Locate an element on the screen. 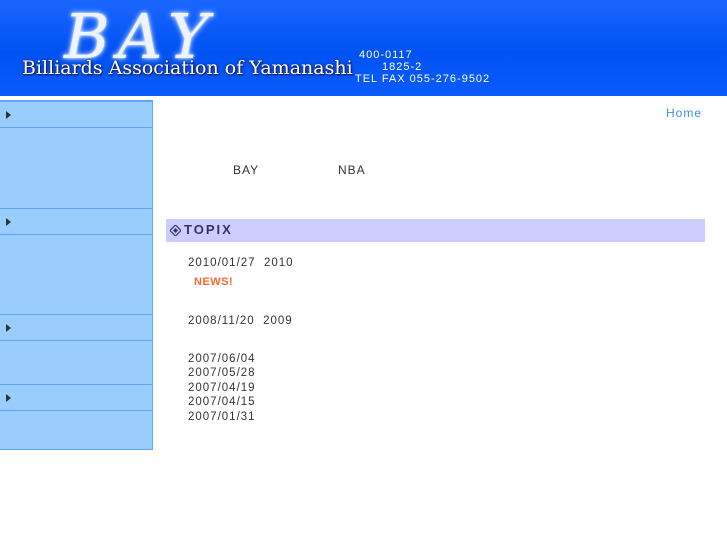 This screenshot has height=545, width=727. news-date: 2007/04/15 is located at coordinates (222, 402).